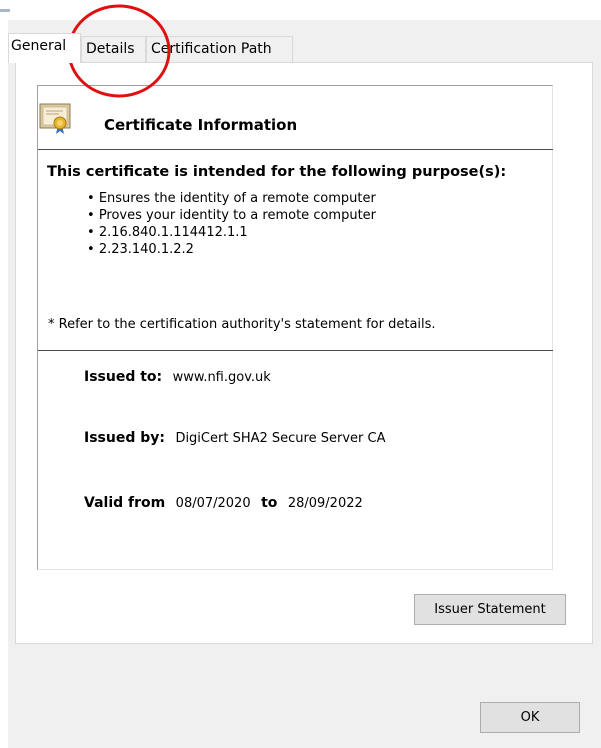 The height and width of the screenshot is (748, 601). I want to click on window-icon, so click(5, 10).